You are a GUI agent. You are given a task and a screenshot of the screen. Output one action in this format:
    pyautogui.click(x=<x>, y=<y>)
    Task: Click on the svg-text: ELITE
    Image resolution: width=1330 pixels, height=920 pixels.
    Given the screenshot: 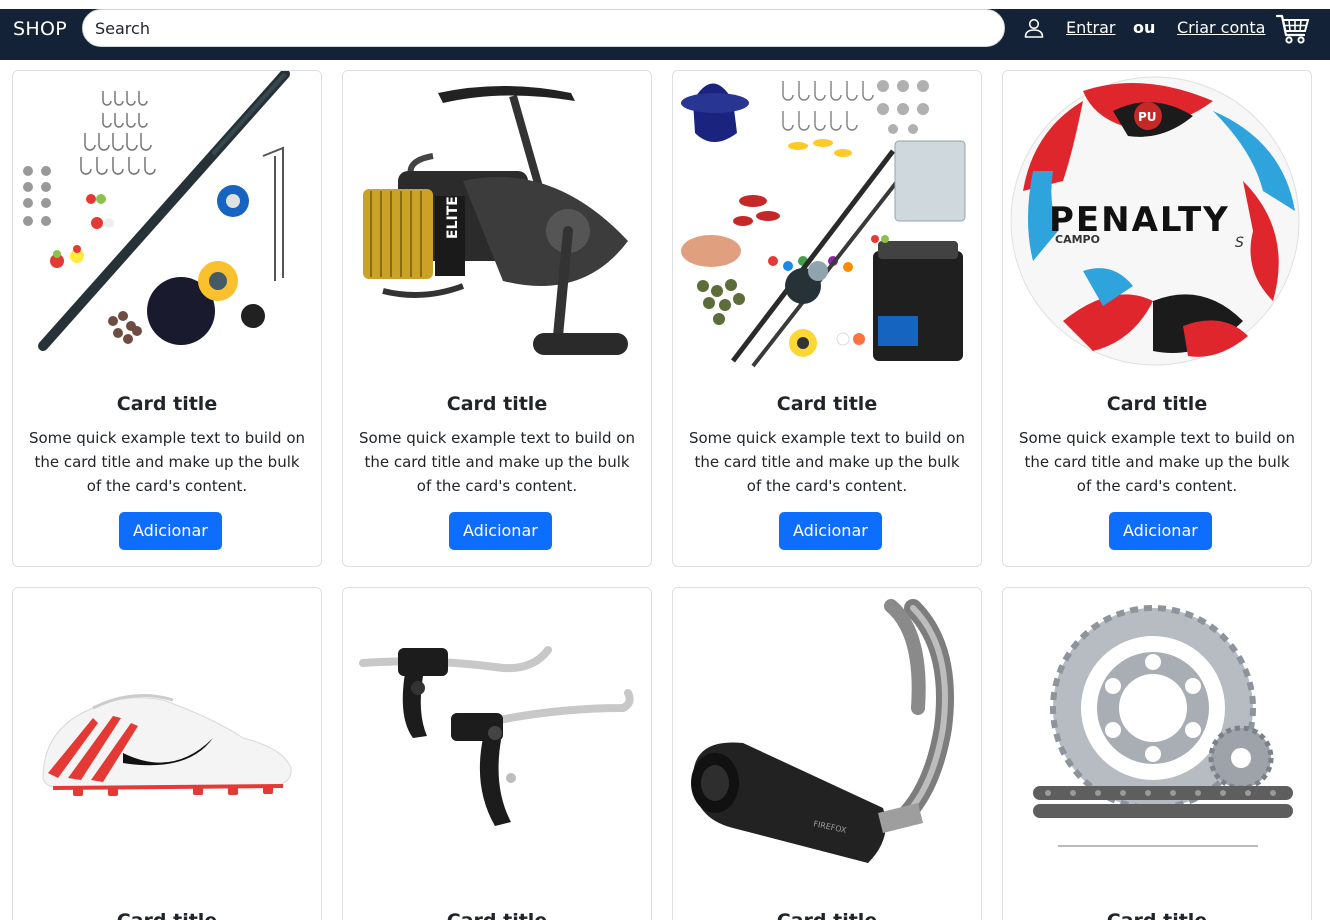 What is the action you would take?
    pyautogui.click(x=453, y=217)
    